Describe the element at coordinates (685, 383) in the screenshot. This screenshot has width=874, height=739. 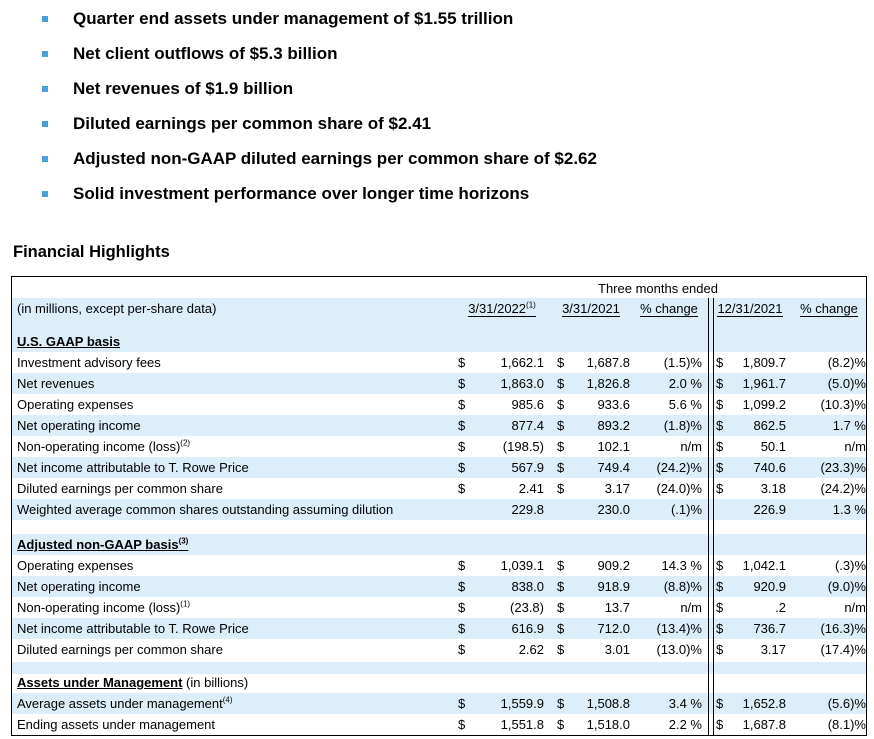
I see `pct-change-1: 2.0 %` at that location.